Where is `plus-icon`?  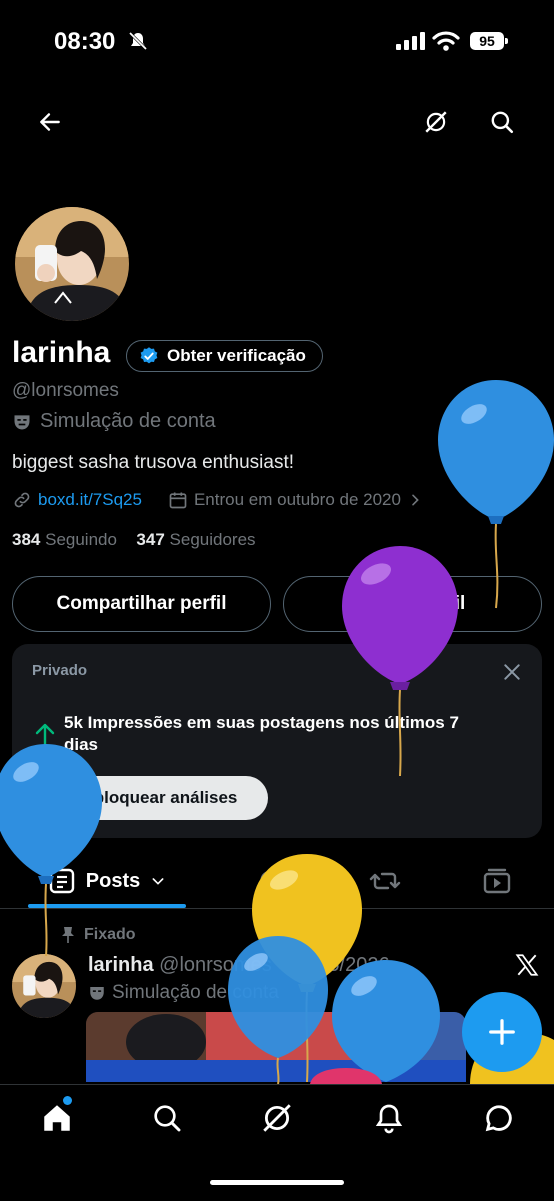 plus-icon is located at coordinates (502, 1032).